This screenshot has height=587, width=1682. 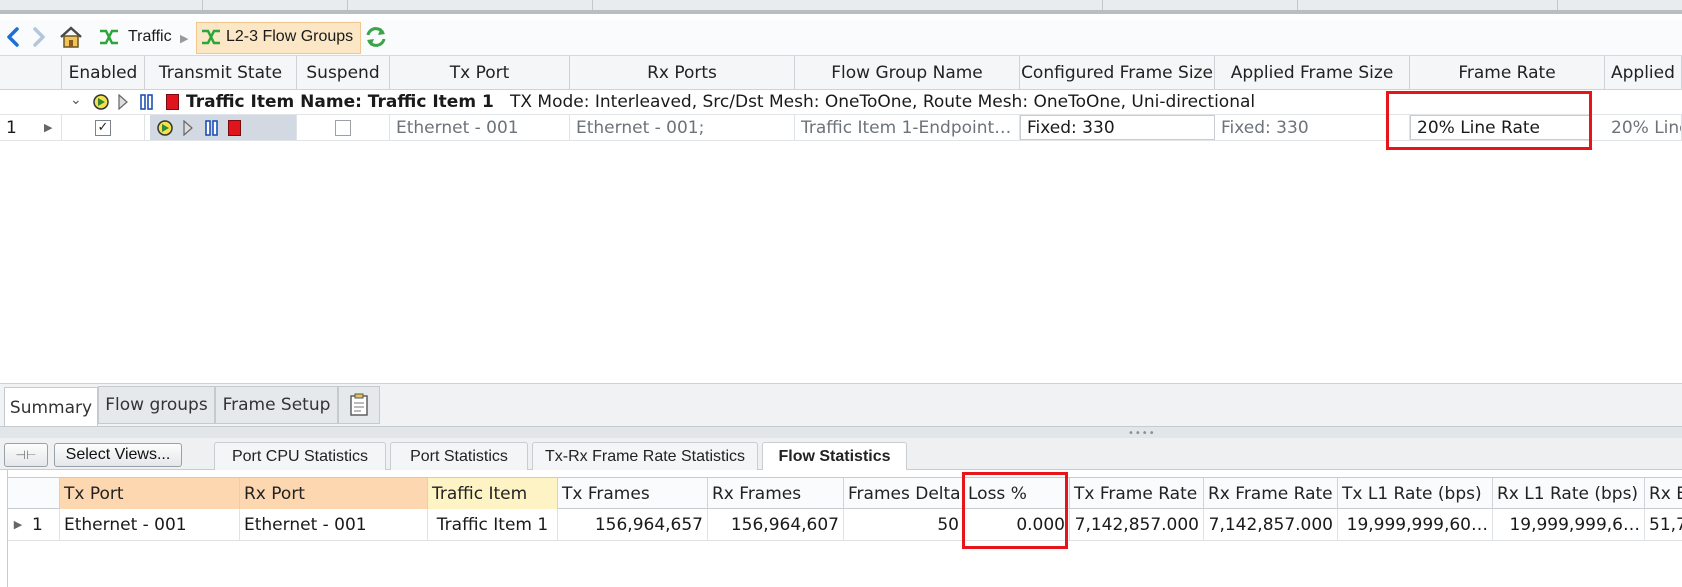 I want to click on stats-rx-bytes: 51,7, so click(x=1663, y=524).